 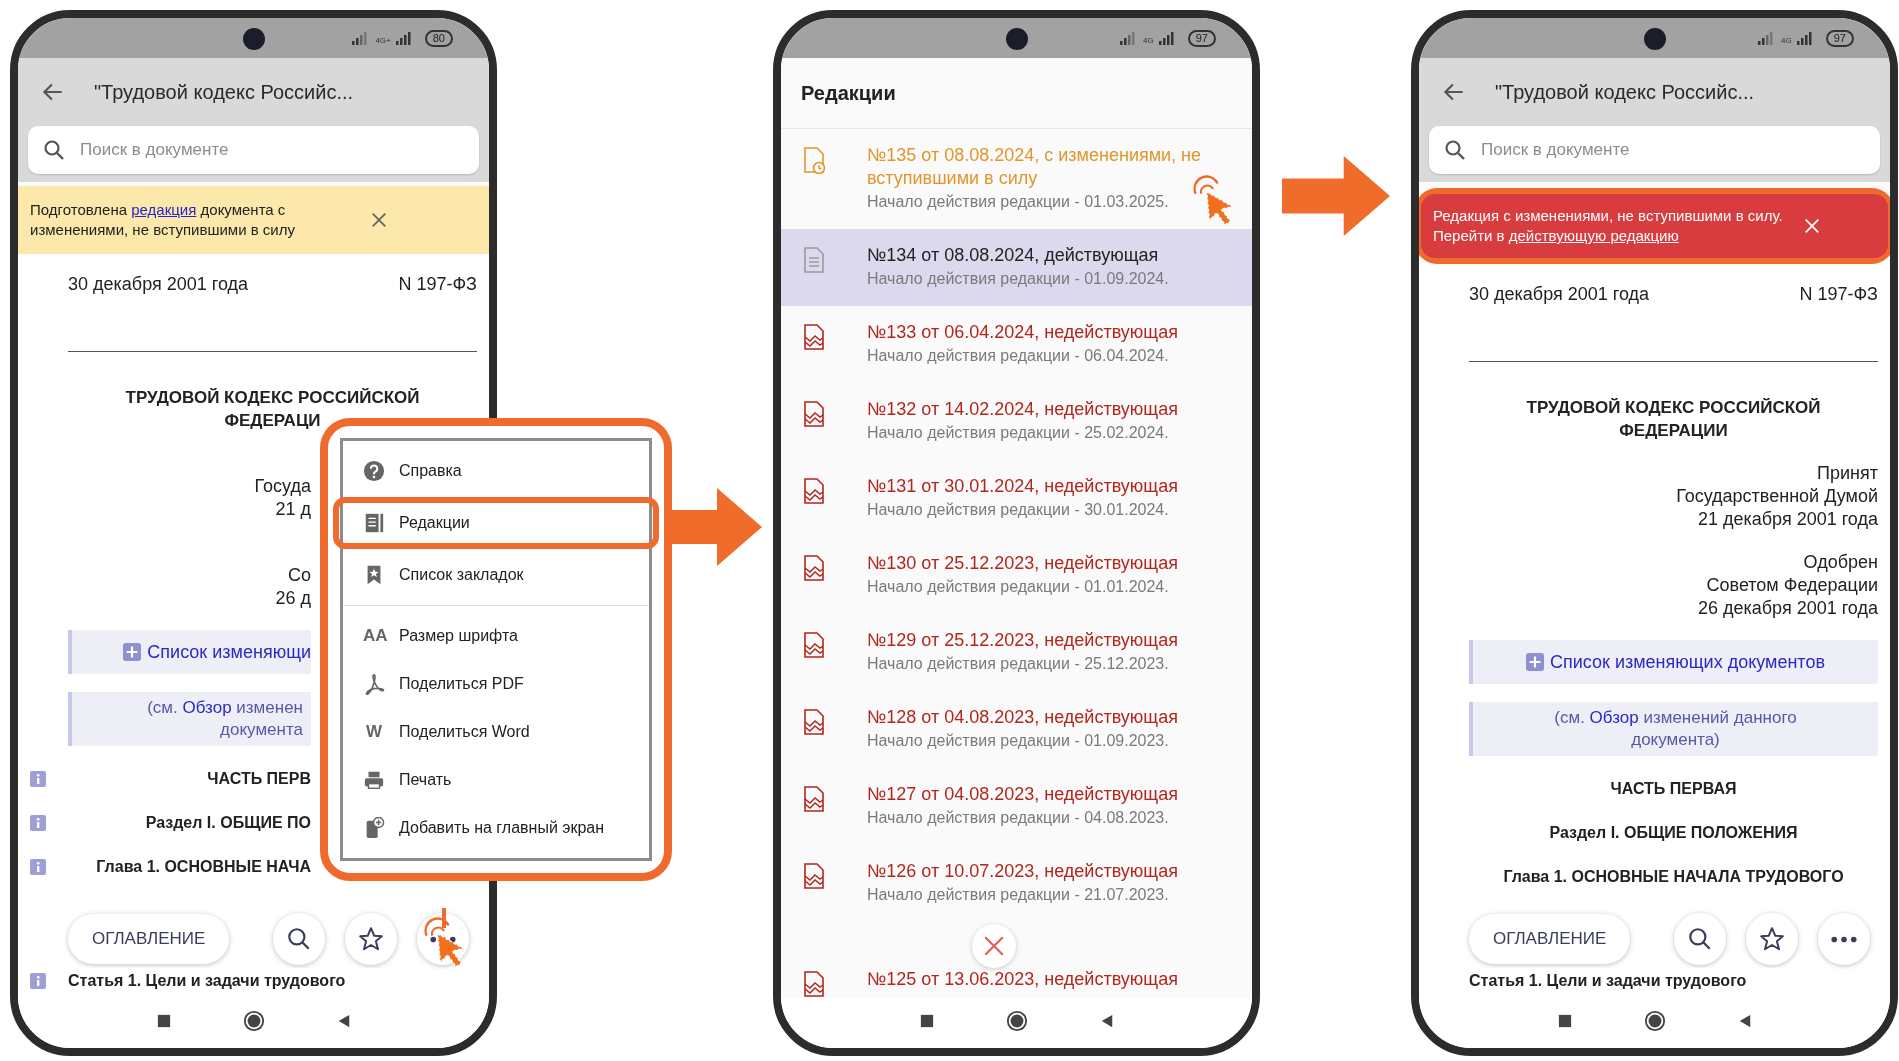 What do you see at coordinates (1023, 563) in the screenshot?
I see `revision-title: №130 от 25.12.2023, недействующая` at bounding box center [1023, 563].